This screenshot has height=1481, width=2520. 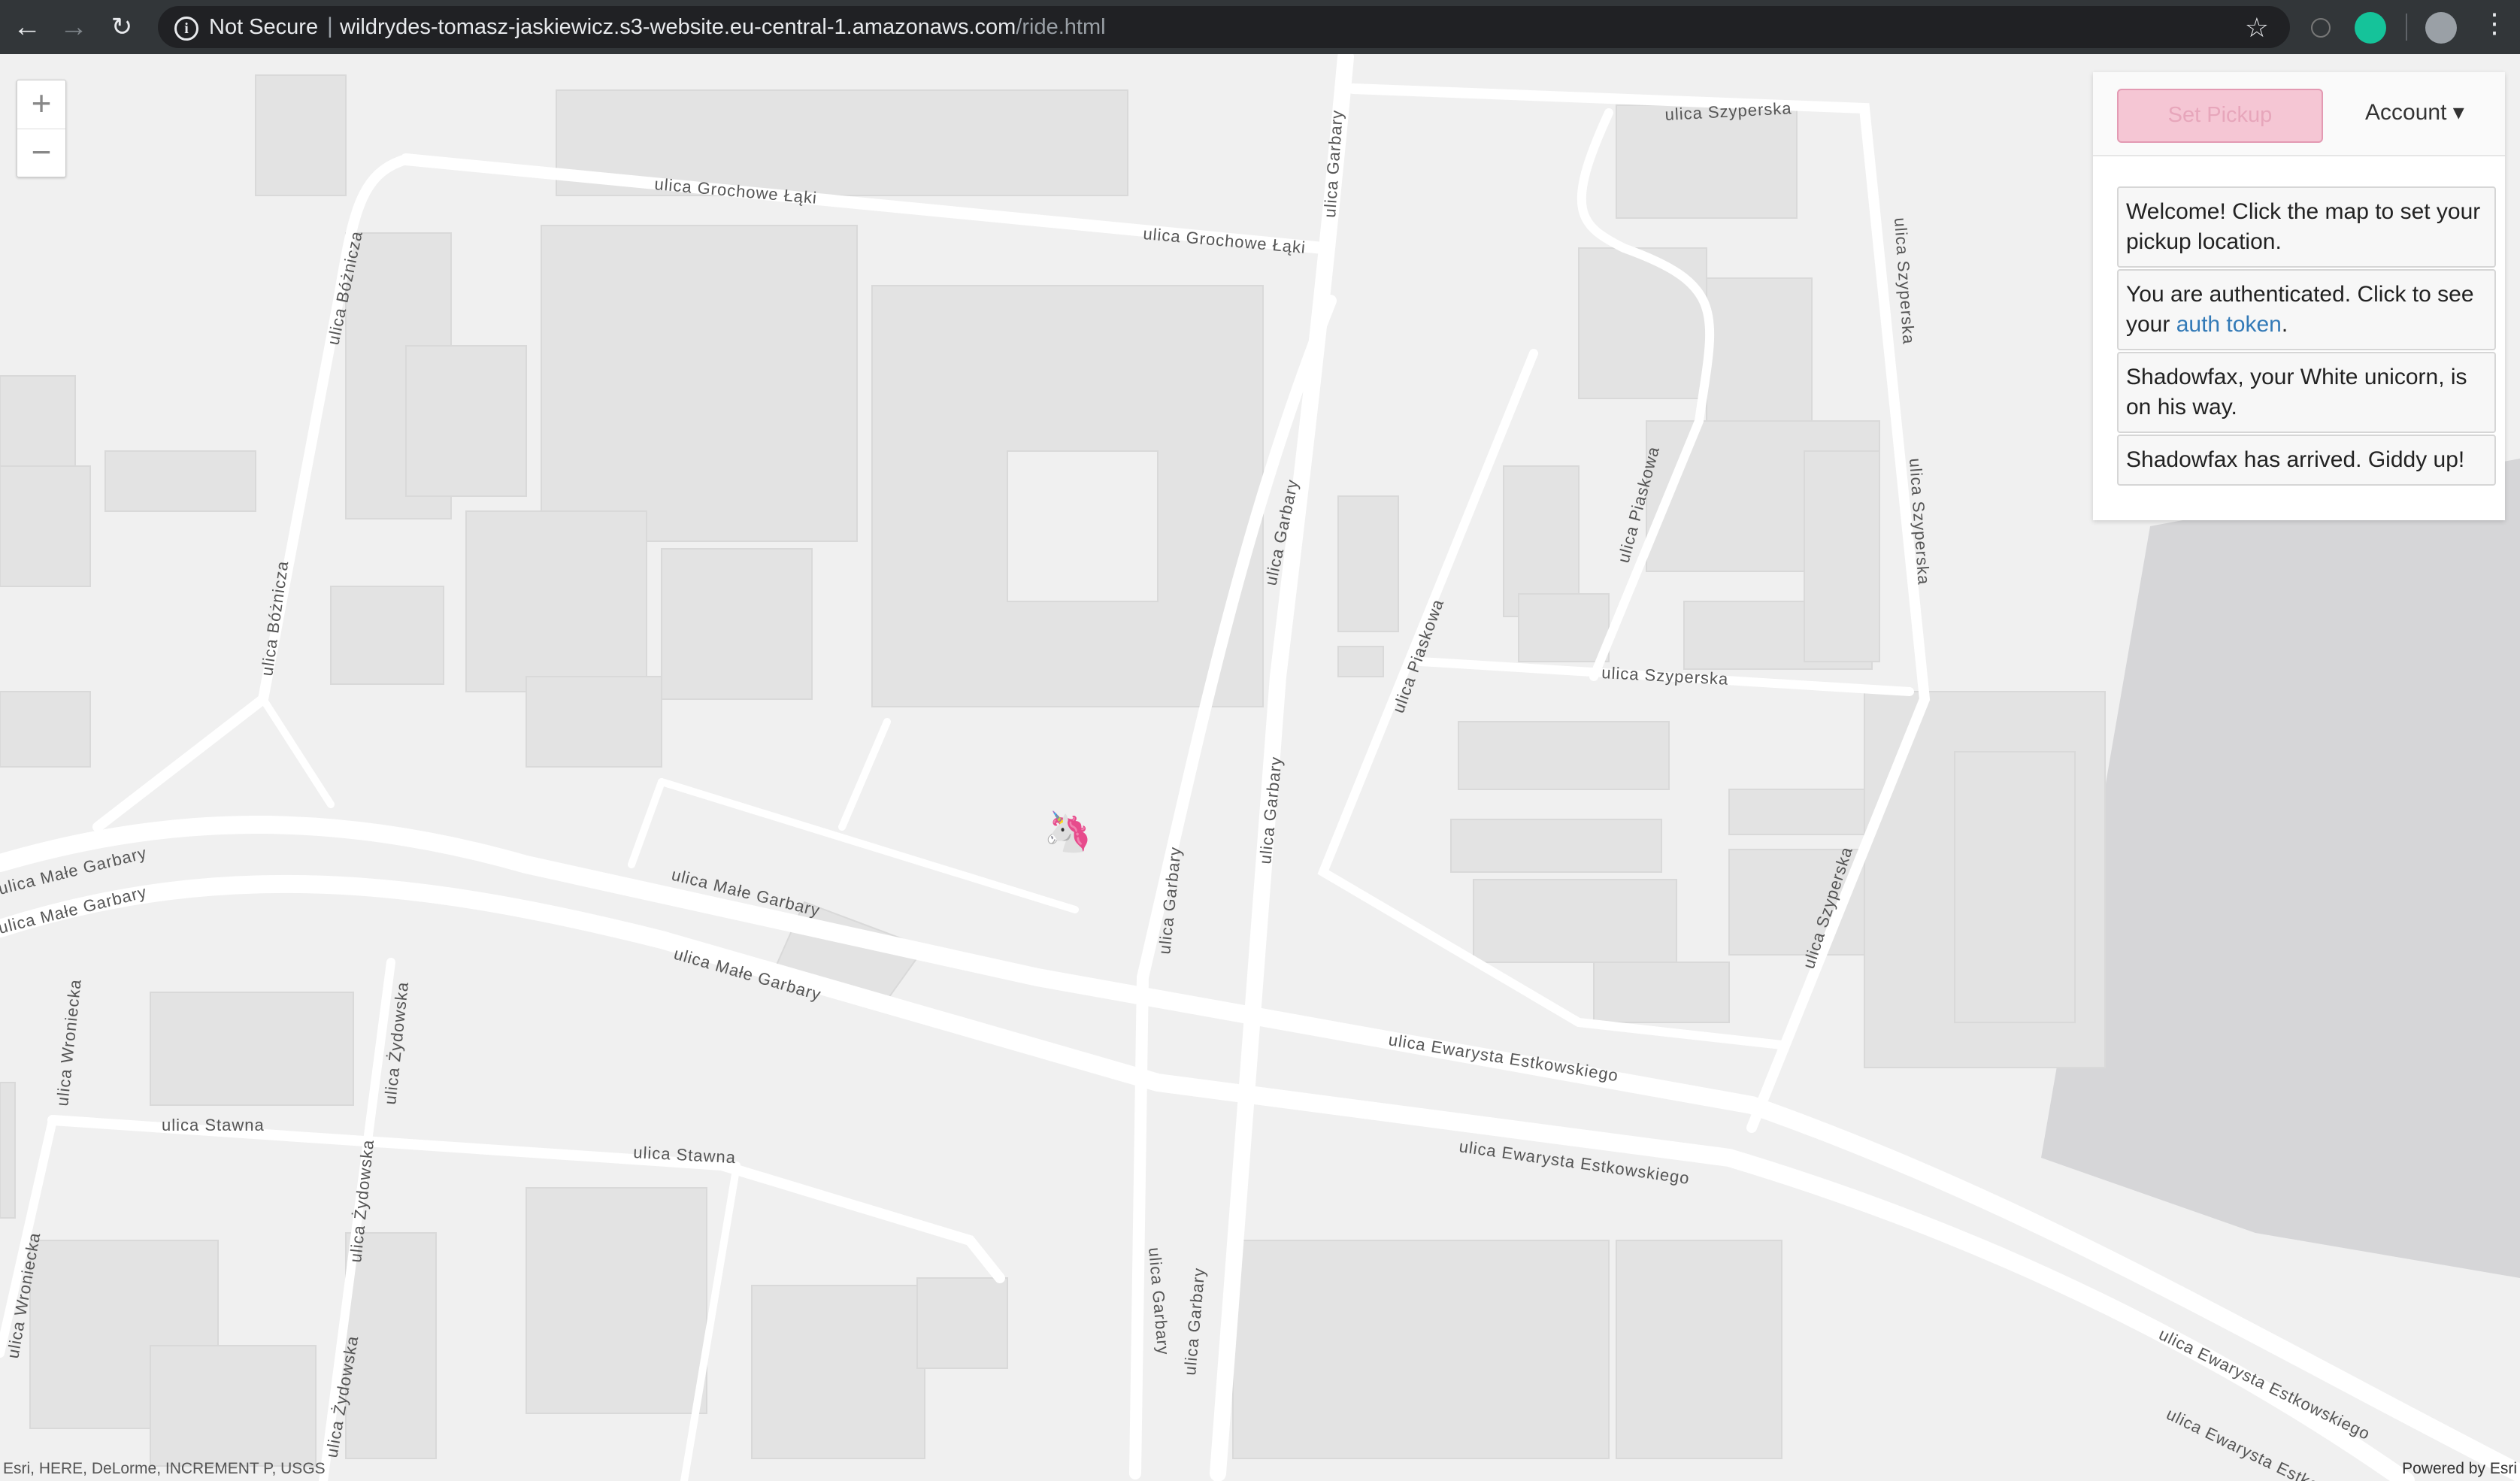 I want to click on grammarly-icon, so click(x=2370, y=28).